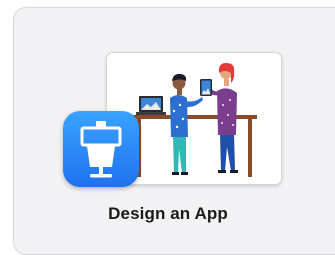 This screenshot has width=335, height=255. I want to click on laptop-icon, so click(151, 105).